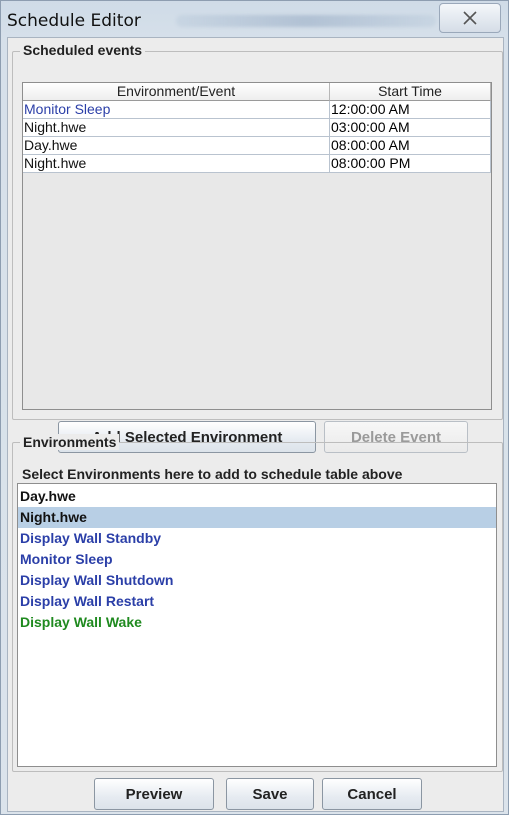  I want to click on environments-legend: Environments, so click(70, 442).